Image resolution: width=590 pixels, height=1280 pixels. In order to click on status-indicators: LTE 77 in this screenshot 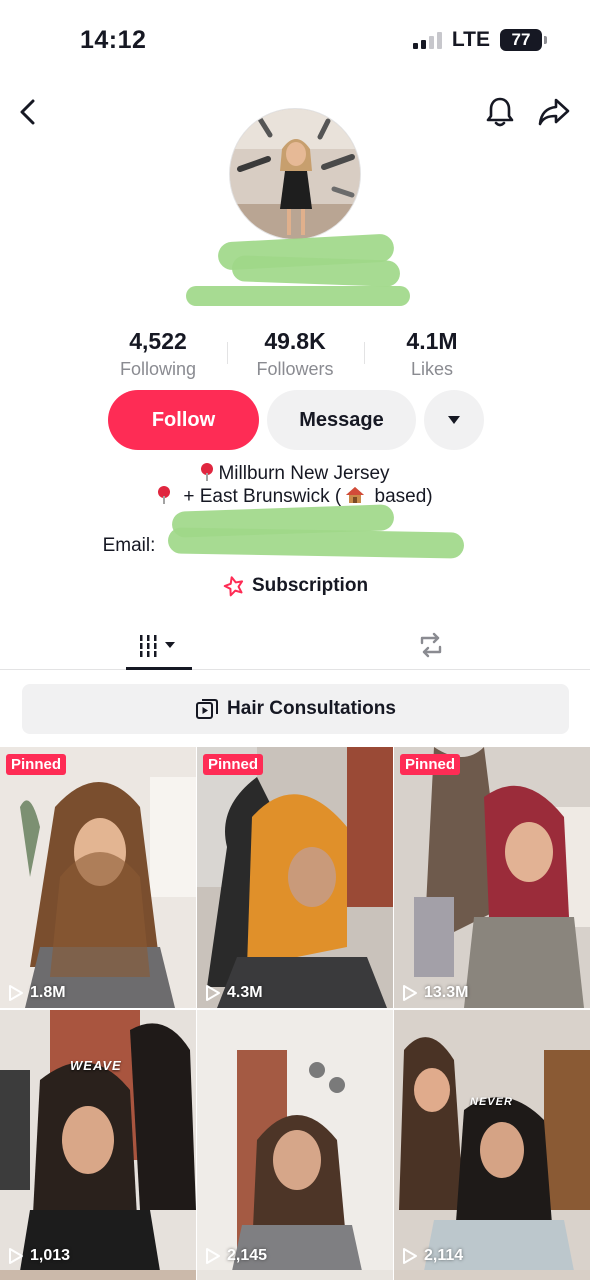, I will do `click(479, 40)`.